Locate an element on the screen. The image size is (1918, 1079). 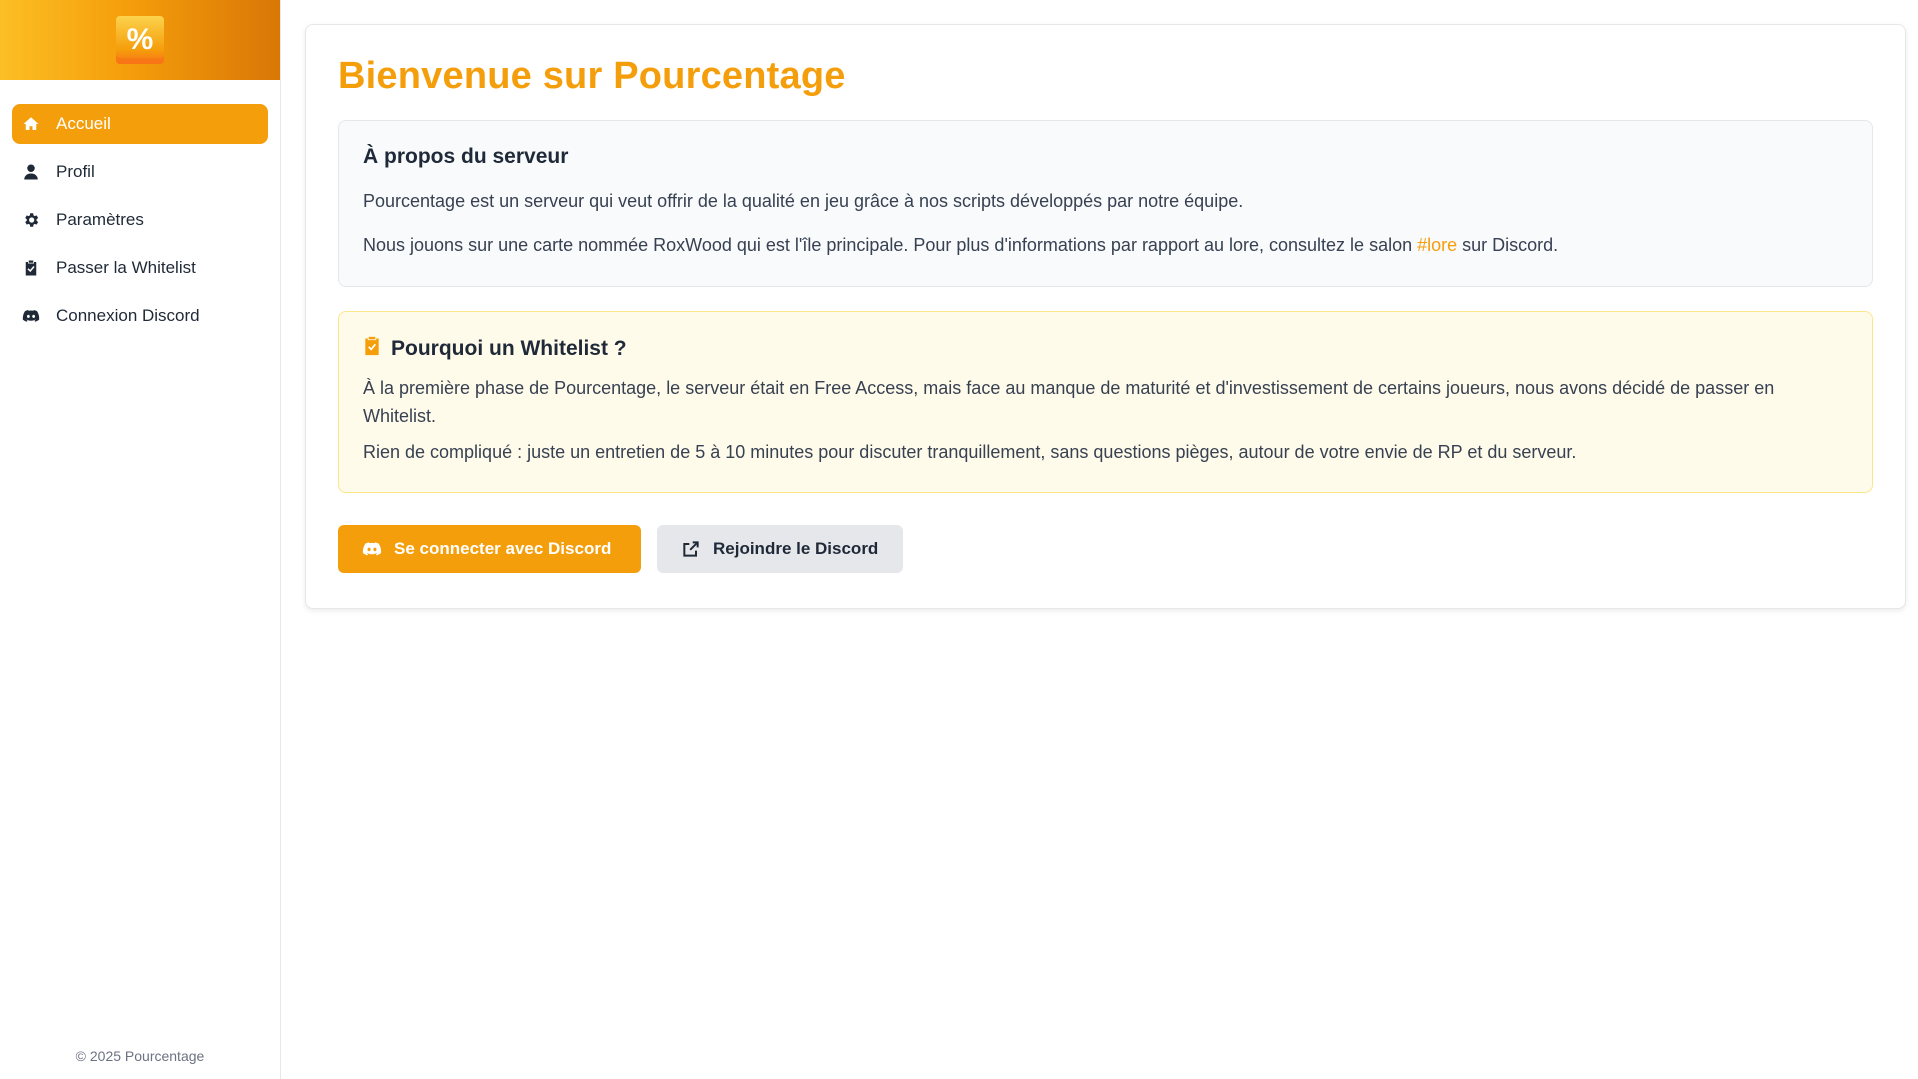
logo-text: % is located at coordinates (140, 39).